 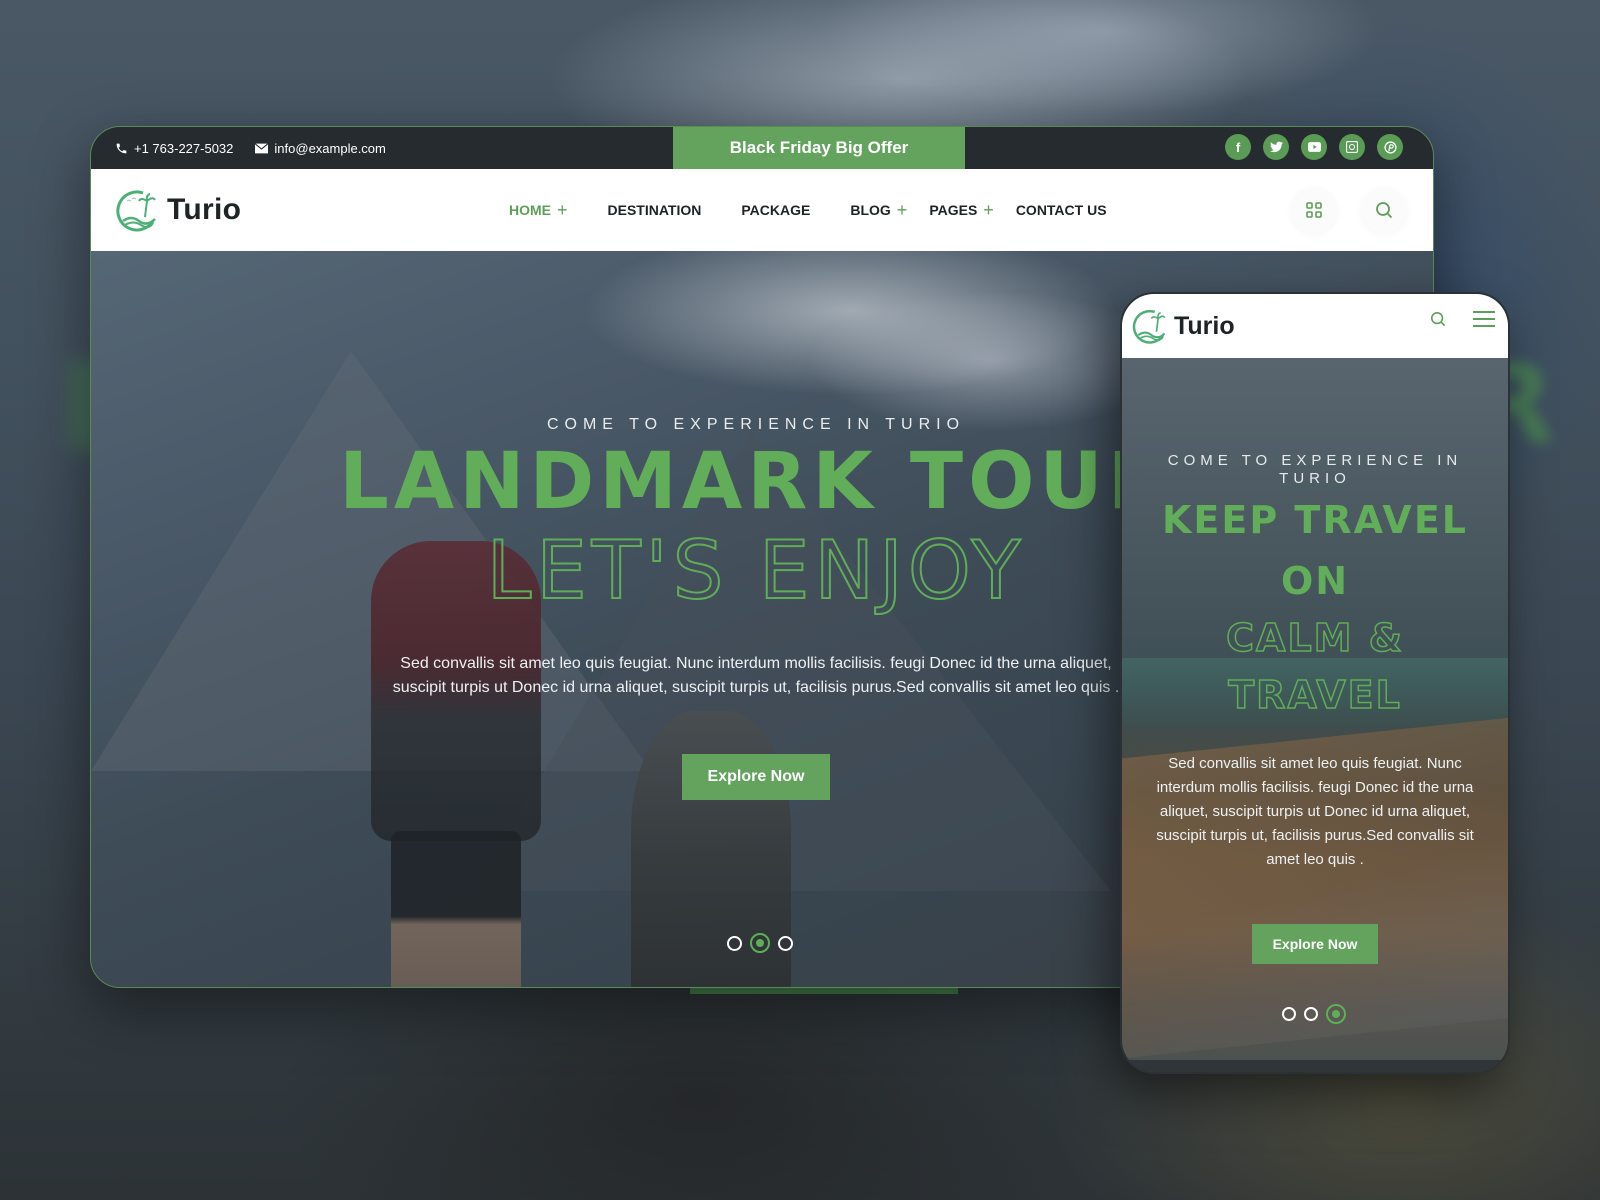 I want to click on hamburger-menu-icon, so click(x=1484, y=319).